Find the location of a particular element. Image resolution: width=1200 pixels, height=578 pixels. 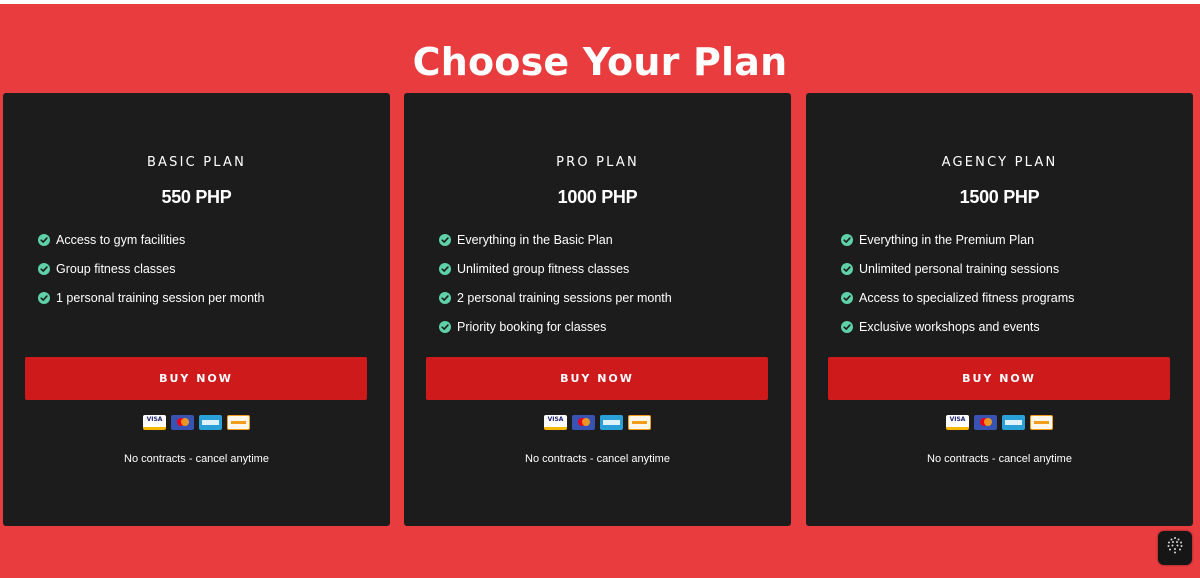

floating-badge-button is located at coordinates (1175, 548).